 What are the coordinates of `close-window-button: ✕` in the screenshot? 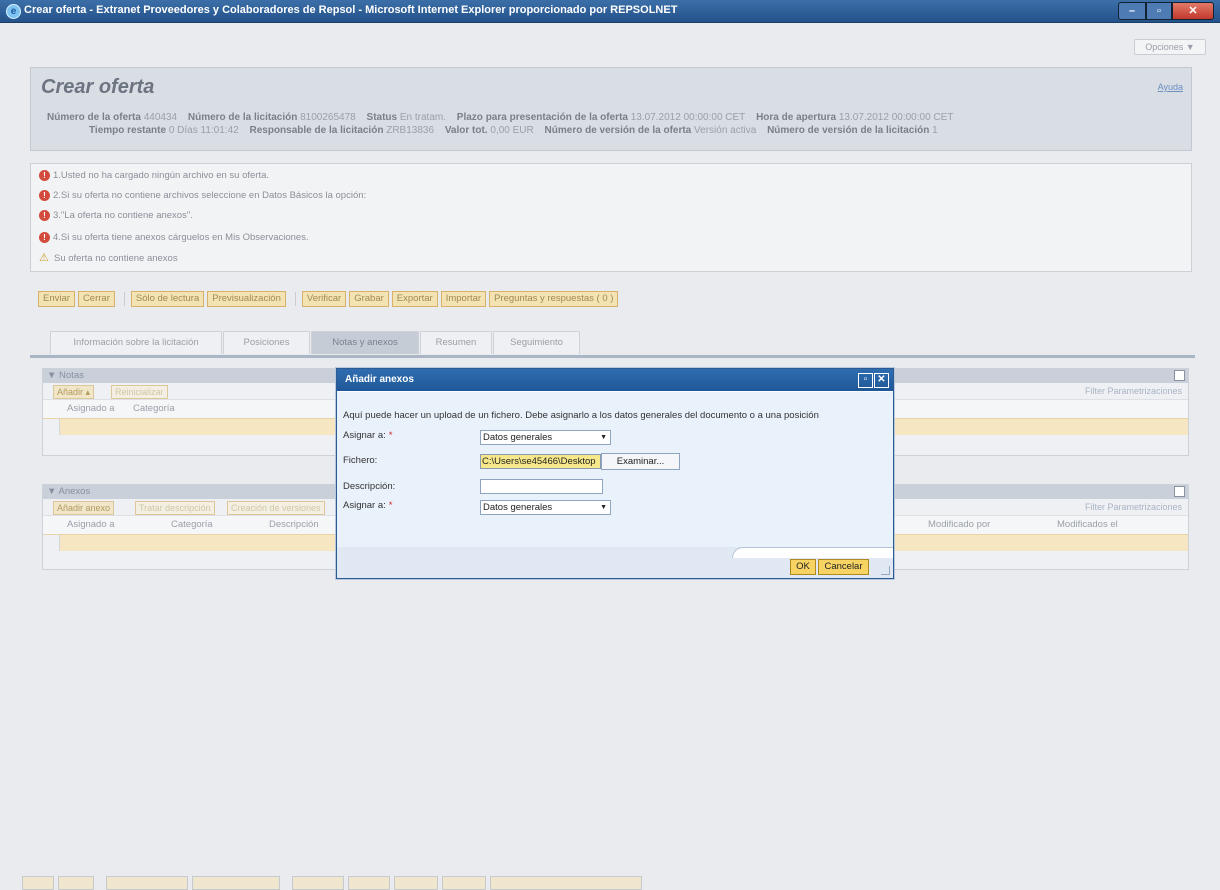 It's located at (1193, 11).